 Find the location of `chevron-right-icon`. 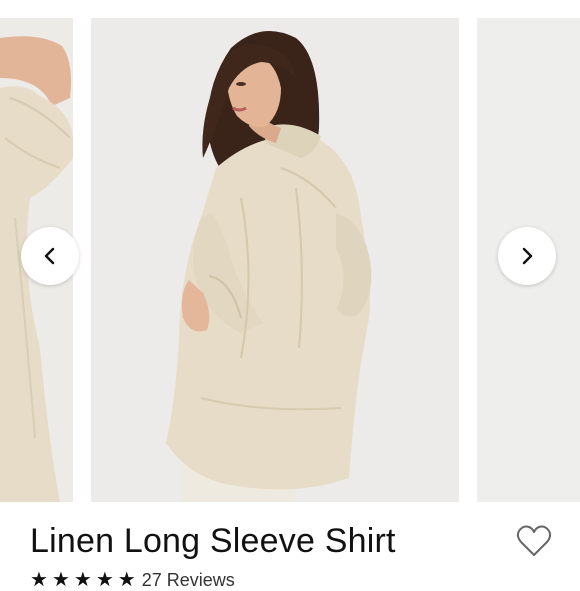

chevron-right-icon is located at coordinates (527, 256).